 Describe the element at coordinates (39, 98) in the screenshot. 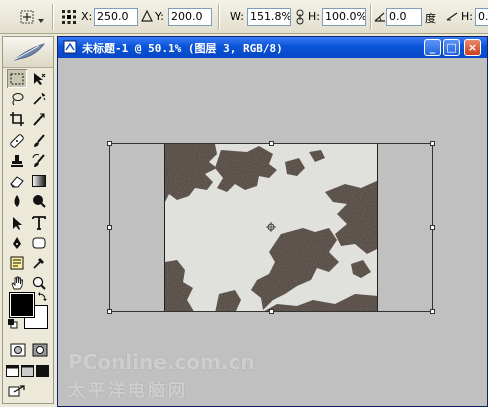

I see `magic-wand-icon` at that location.